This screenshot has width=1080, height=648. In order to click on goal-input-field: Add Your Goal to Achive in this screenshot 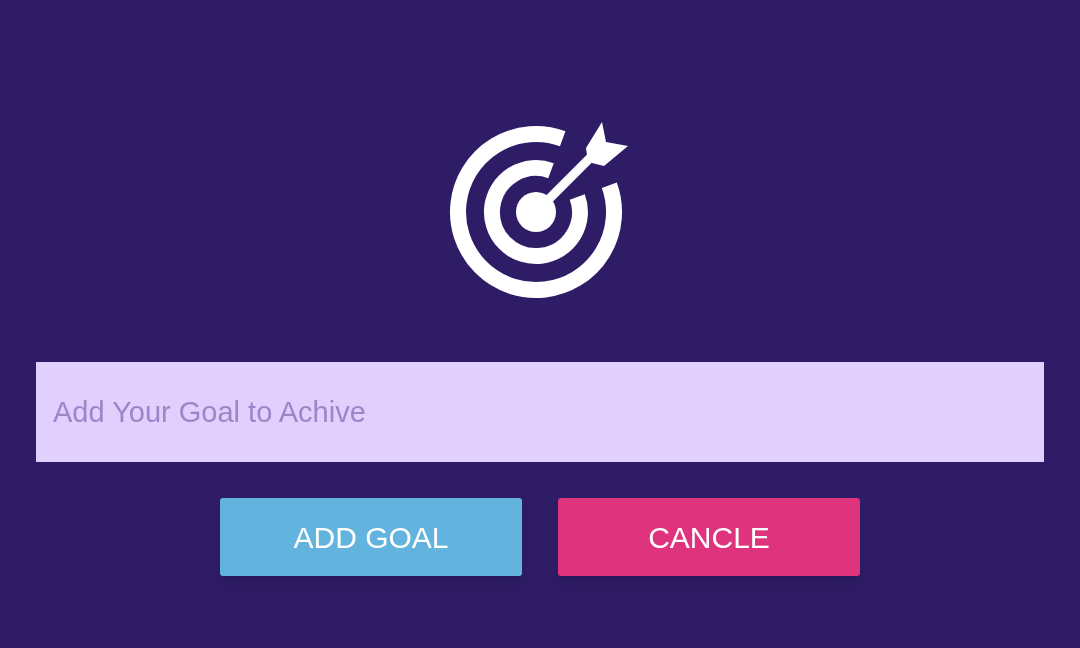, I will do `click(540, 412)`.